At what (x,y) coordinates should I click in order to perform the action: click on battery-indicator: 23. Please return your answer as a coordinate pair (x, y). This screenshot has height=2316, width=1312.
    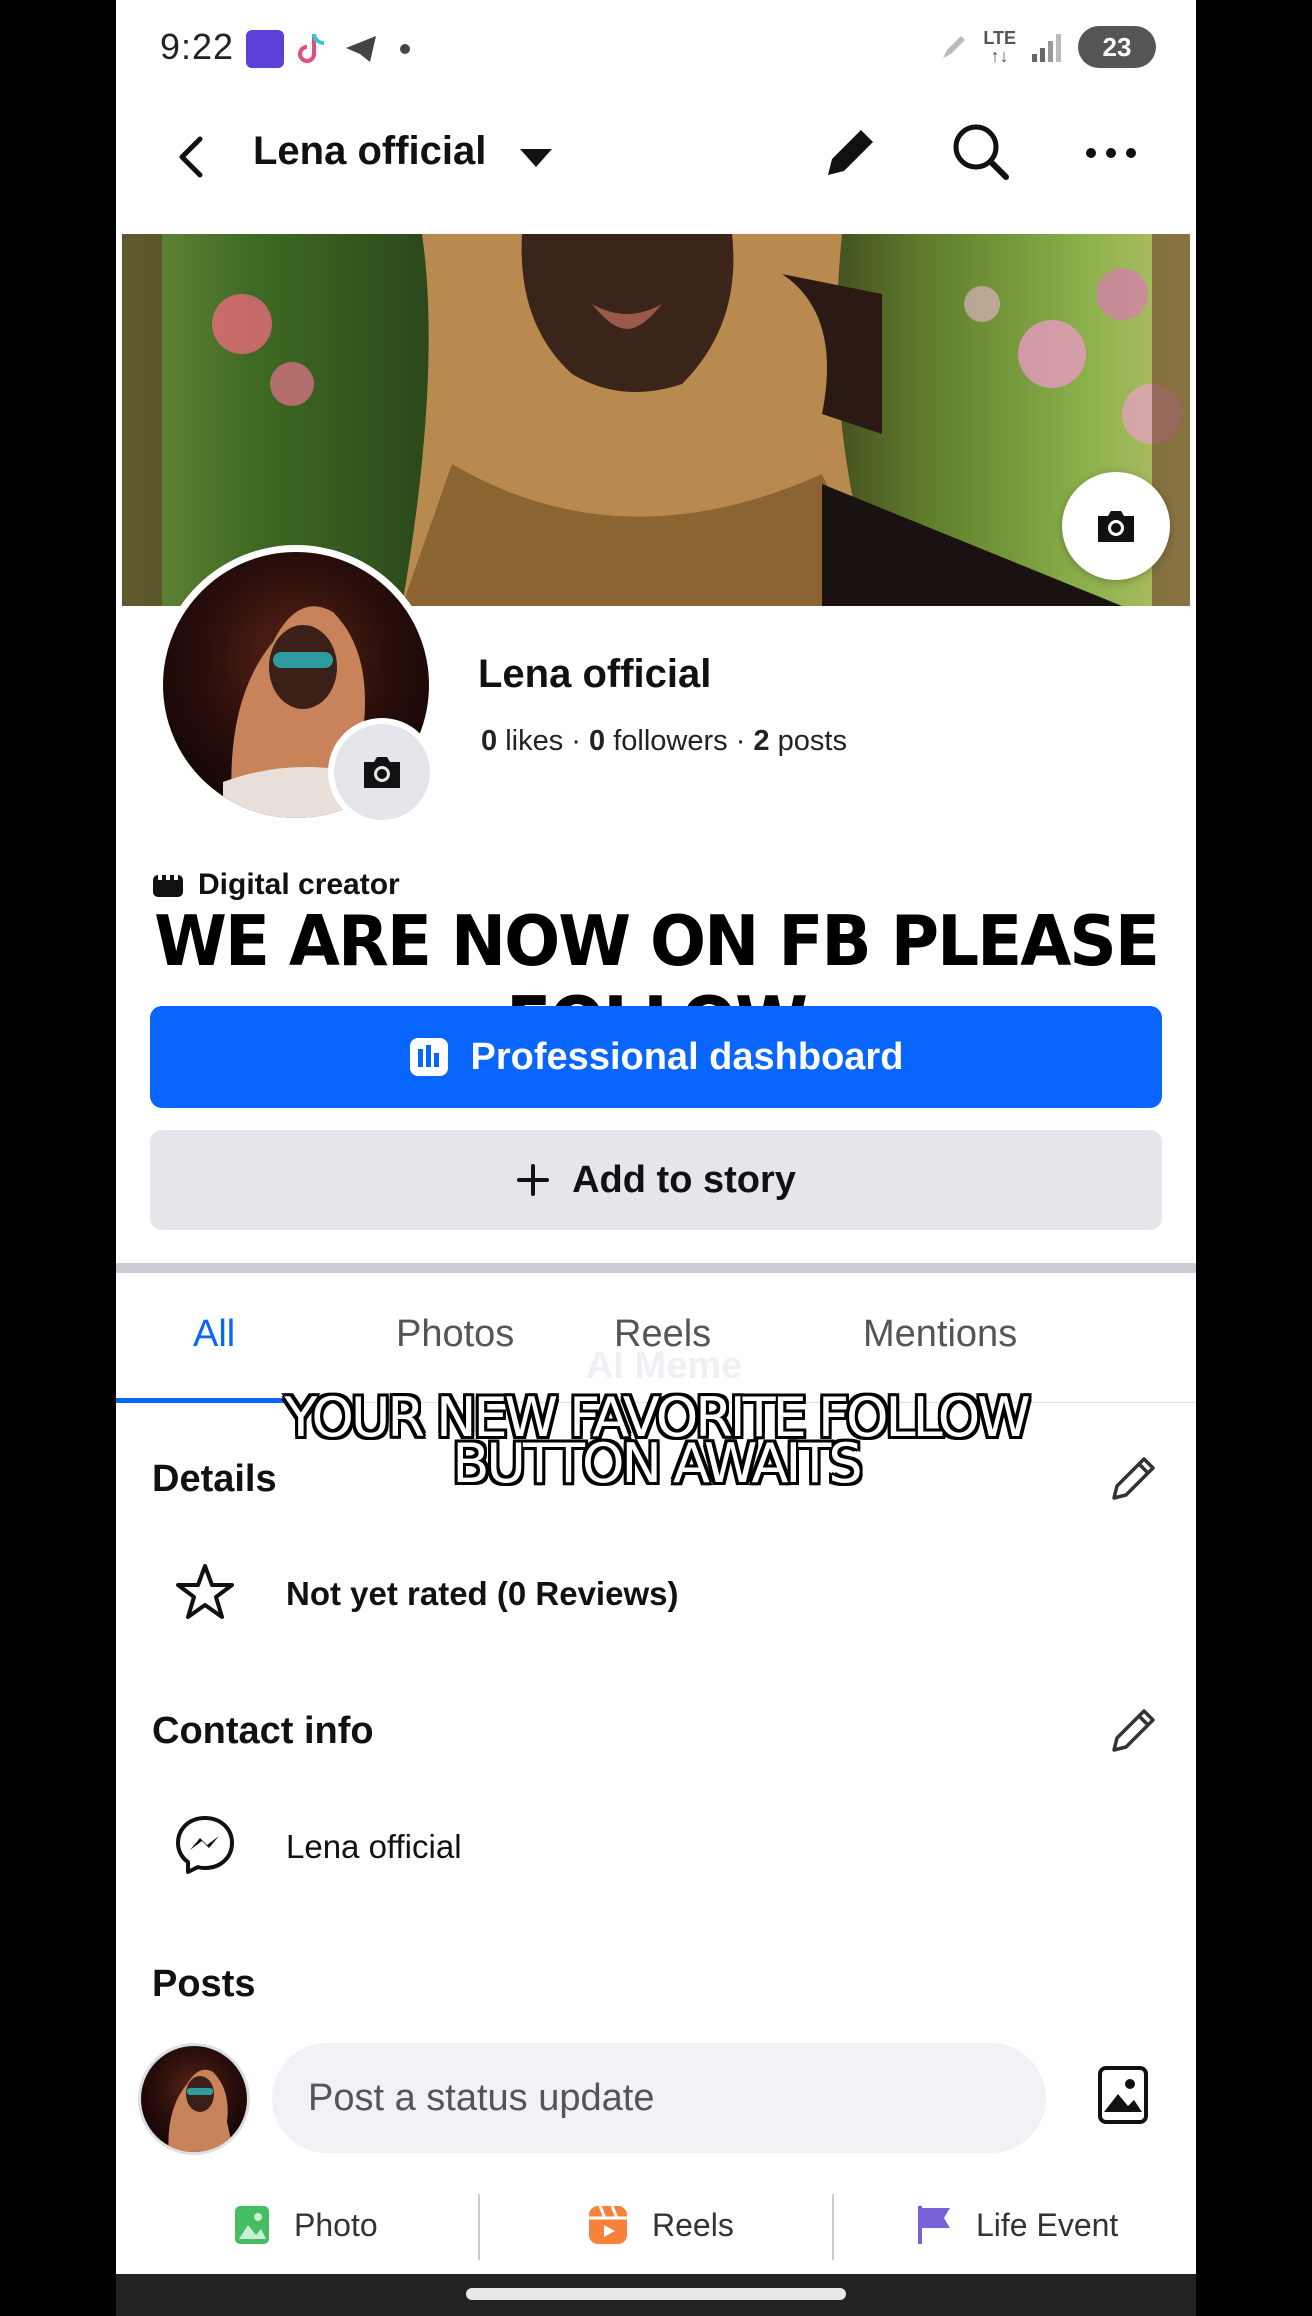
    Looking at the image, I should click on (1117, 47).